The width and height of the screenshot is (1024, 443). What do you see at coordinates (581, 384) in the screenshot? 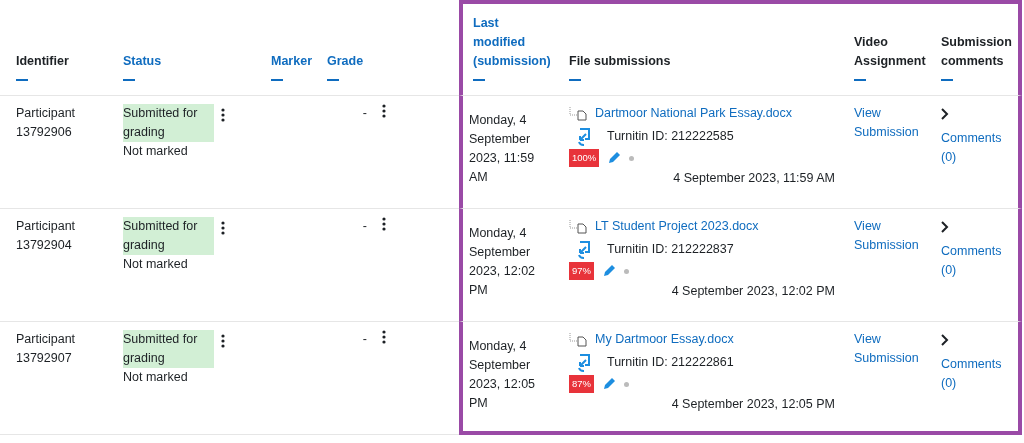
I see `similarity-badge: 87%` at bounding box center [581, 384].